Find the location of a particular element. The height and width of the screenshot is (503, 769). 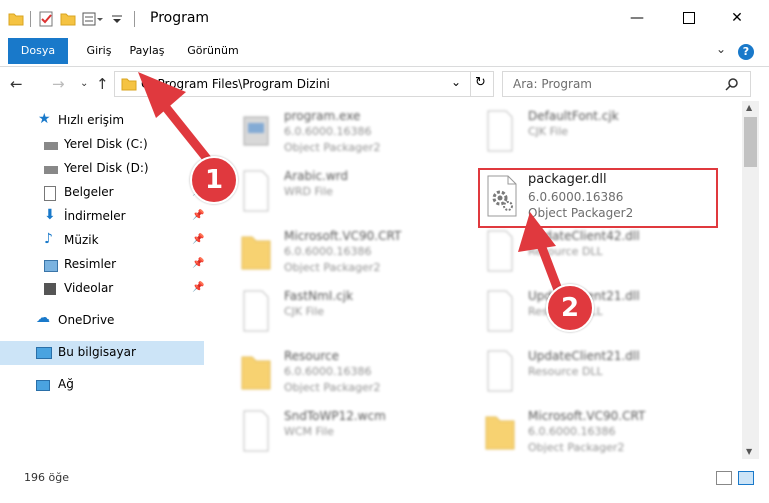

list-item: DefaultFont.cjk CJK File is located at coordinates (602, 137).